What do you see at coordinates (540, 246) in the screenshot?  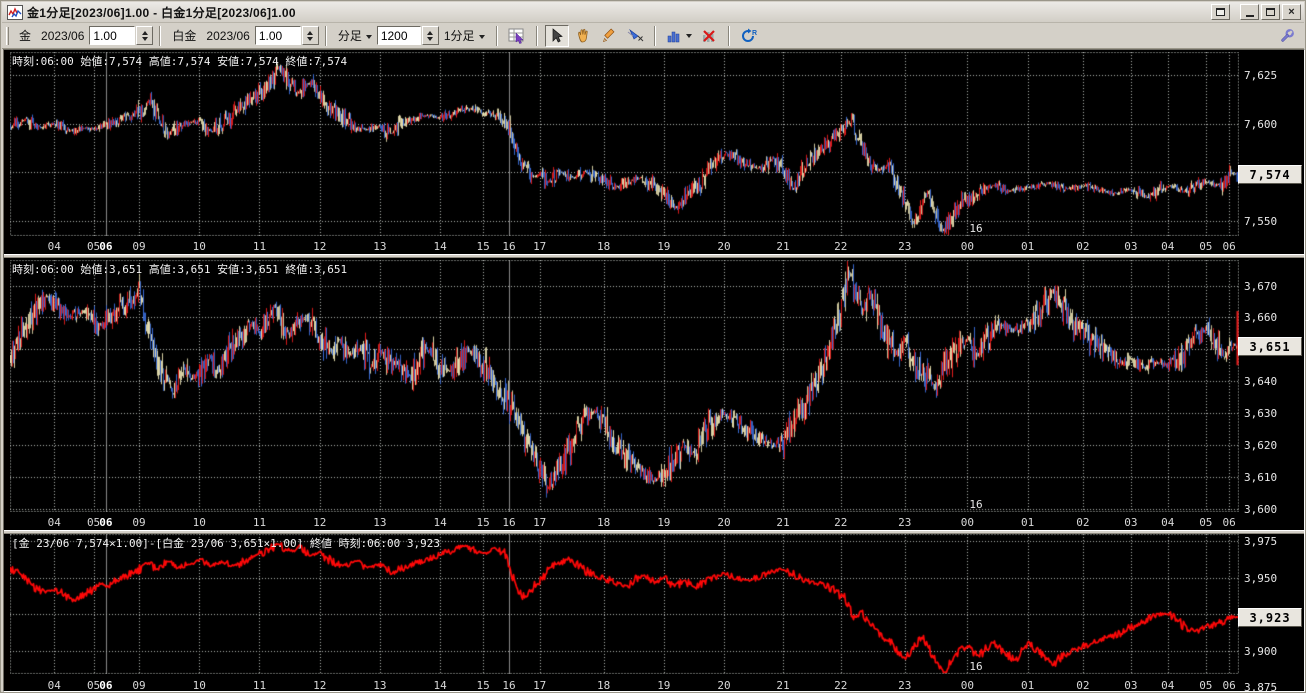 I see `time-tick-label: 17` at bounding box center [540, 246].